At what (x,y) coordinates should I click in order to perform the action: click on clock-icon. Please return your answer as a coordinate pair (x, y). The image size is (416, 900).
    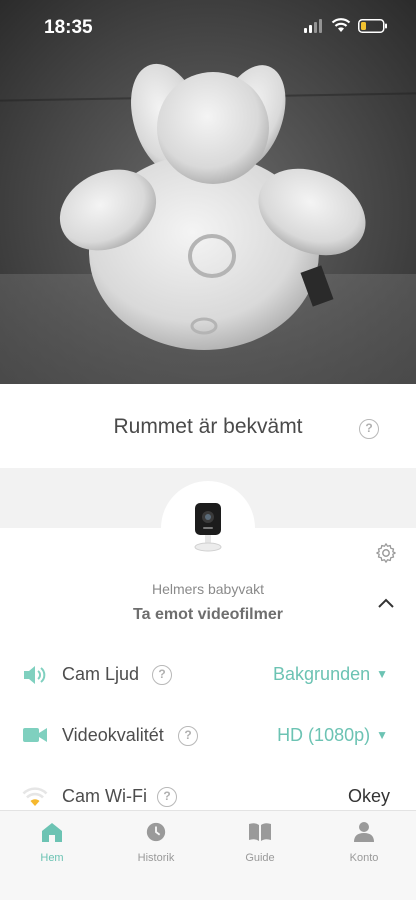
    Looking at the image, I should click on (156, 832).